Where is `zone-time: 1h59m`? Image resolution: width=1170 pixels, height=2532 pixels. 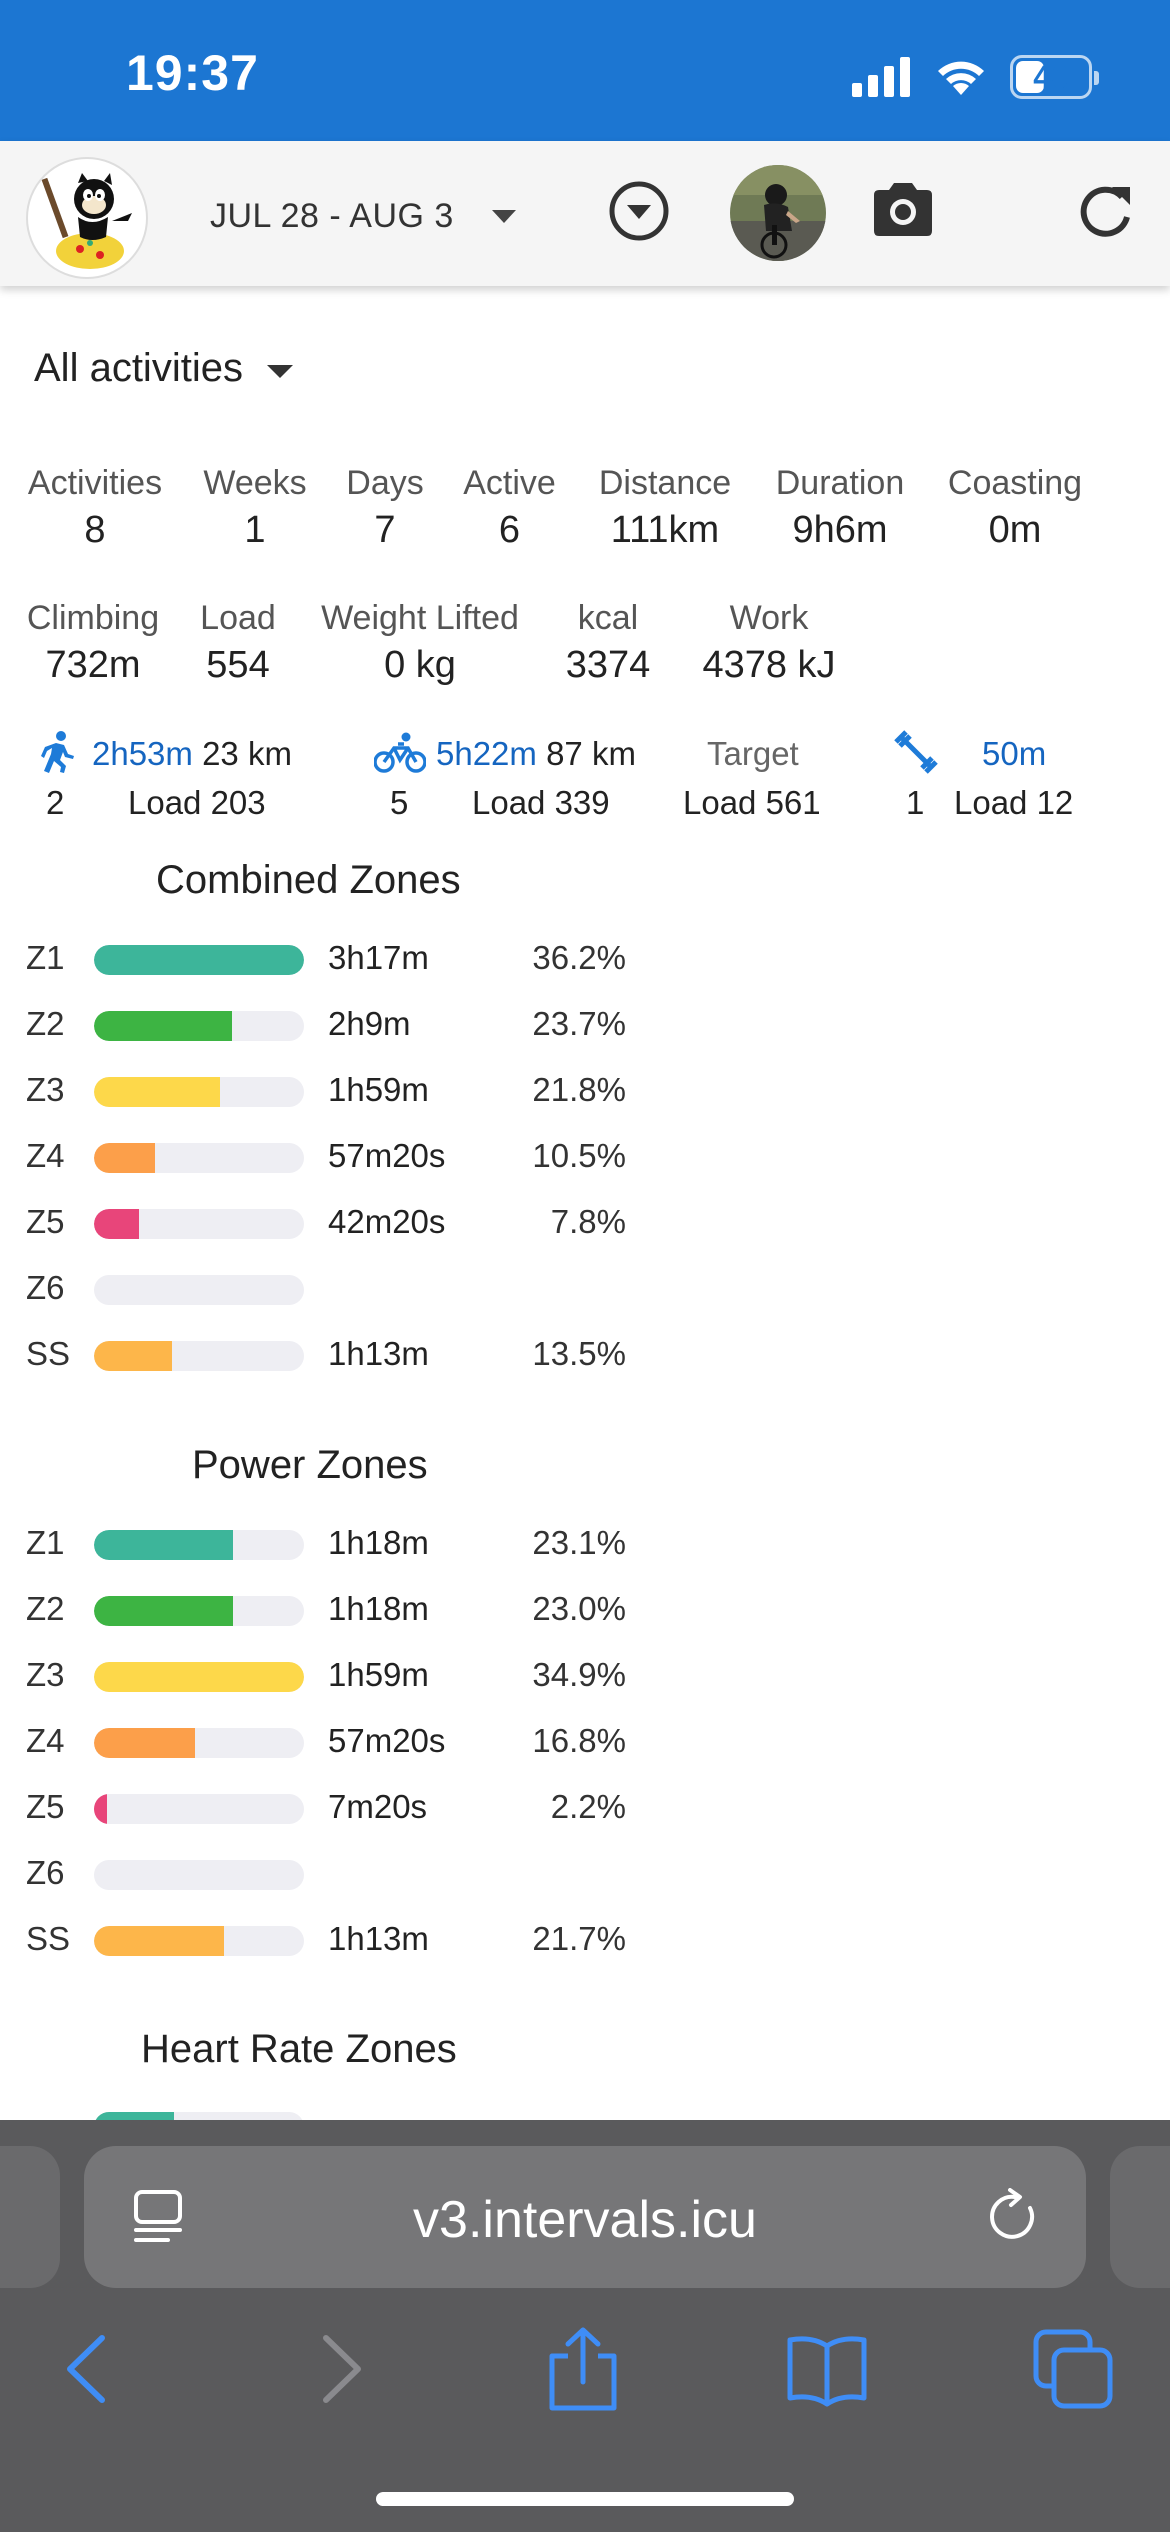
zone-time: 1h59m is located at coordinates (378, 1674).